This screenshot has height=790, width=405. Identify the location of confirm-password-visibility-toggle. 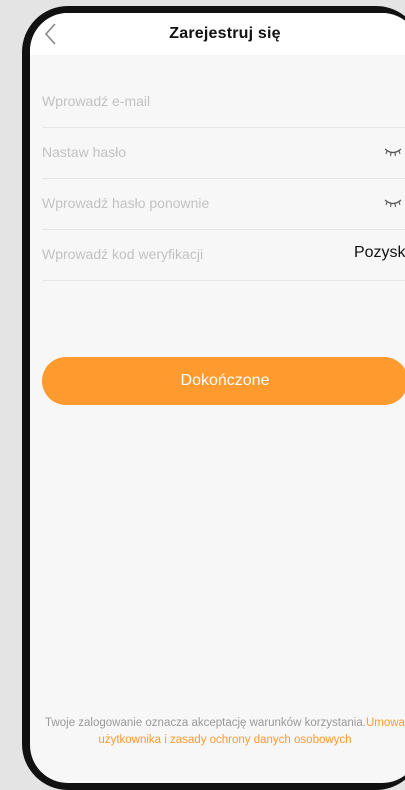
(393, 203).